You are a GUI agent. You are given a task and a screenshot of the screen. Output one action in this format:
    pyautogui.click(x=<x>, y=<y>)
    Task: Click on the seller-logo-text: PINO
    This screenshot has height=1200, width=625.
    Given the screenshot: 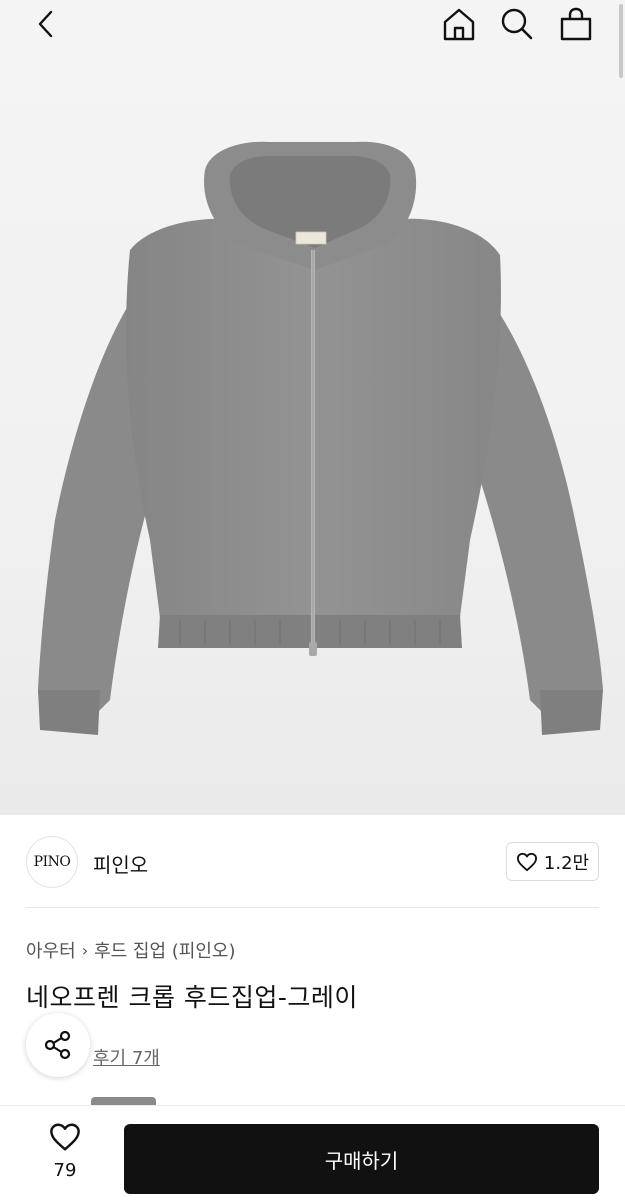 What is the action you would take?
    pyautogui.click(x=52, y=862)
    